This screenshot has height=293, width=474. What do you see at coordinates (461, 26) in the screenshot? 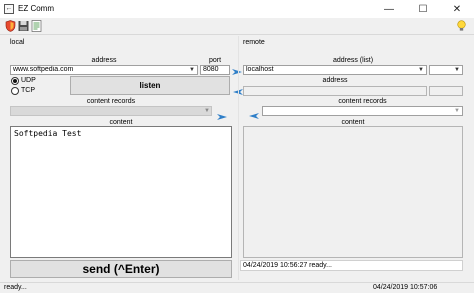
I see `lightbulb-icon` at bounding box center [461, 26].